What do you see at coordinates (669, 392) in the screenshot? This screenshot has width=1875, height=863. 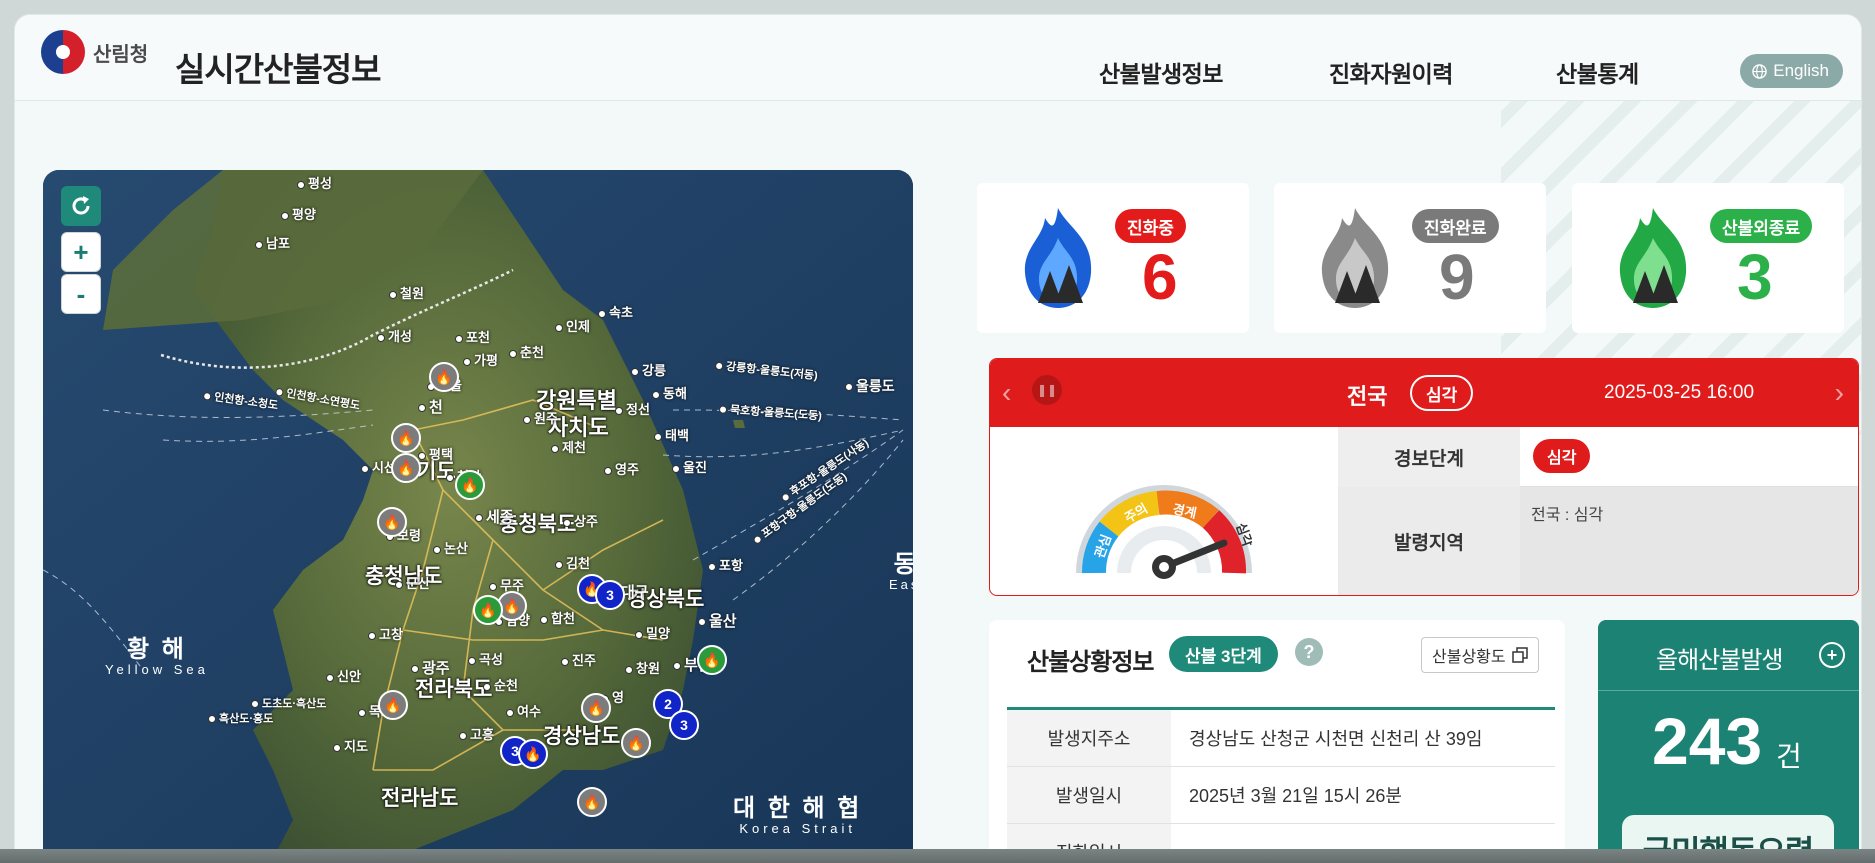 I see `city-donghae: 동해` at bounding box center [669, 392].